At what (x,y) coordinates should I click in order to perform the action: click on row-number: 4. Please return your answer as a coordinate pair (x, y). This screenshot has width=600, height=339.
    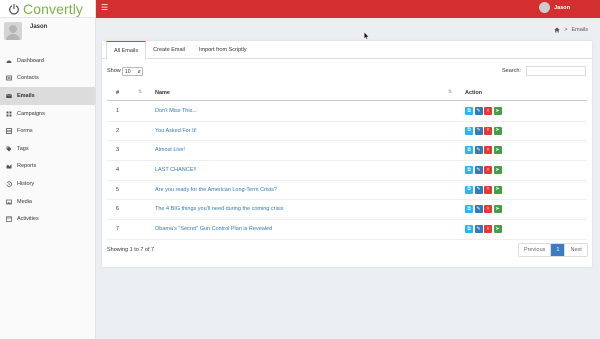
    Looking at the image, I should click on (118, 170).